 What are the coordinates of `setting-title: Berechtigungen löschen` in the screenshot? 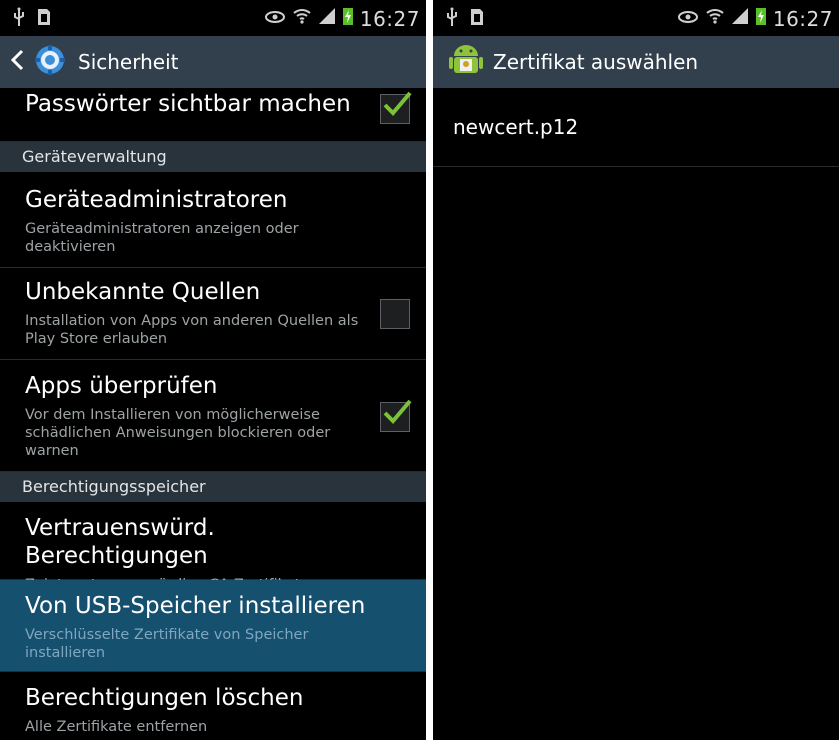 It's located at (164, 698).